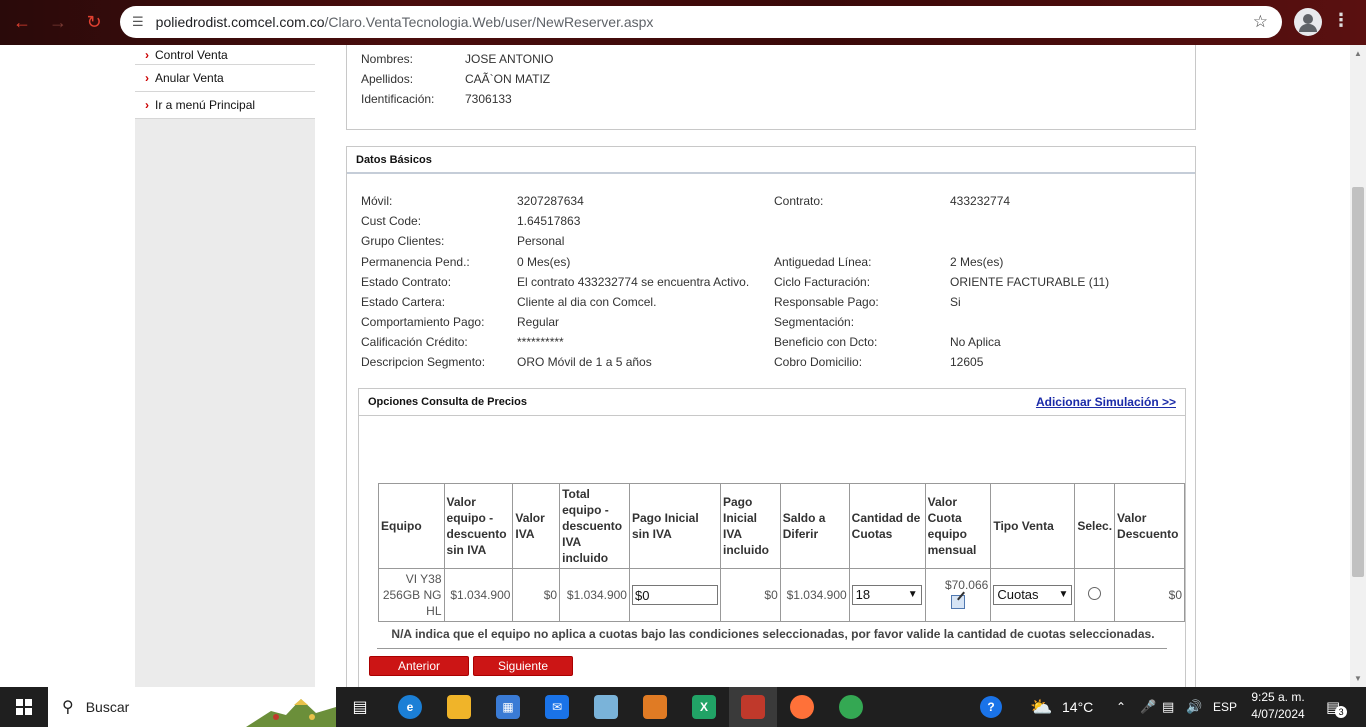  Describe the element at coordinates (851, 707) in the screenshot. I see `chrome-icon` at that location.